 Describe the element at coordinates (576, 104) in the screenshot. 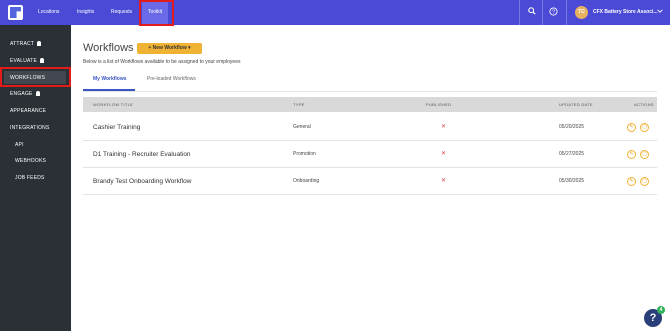

I see `column-header-updated-date: UPDATED DATE` at that location.